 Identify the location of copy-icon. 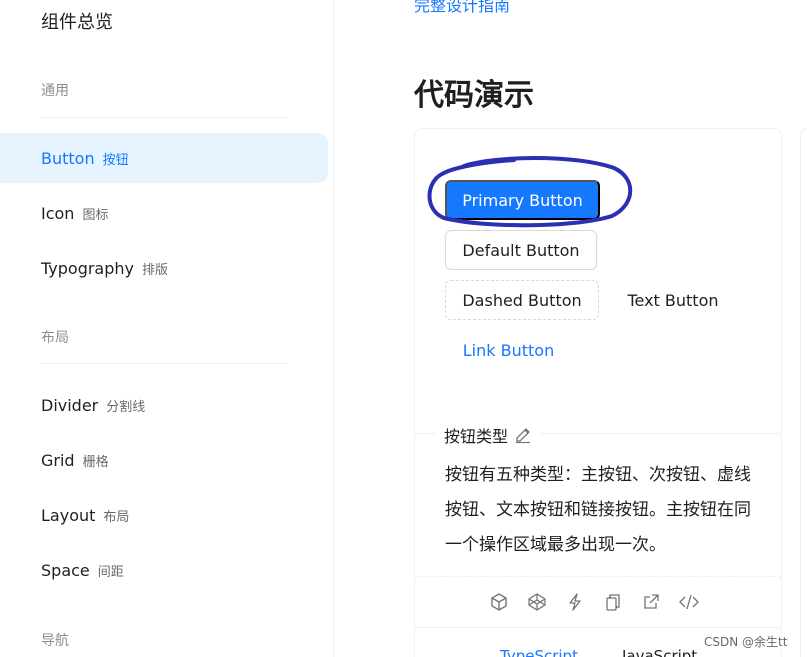
(613, 602).